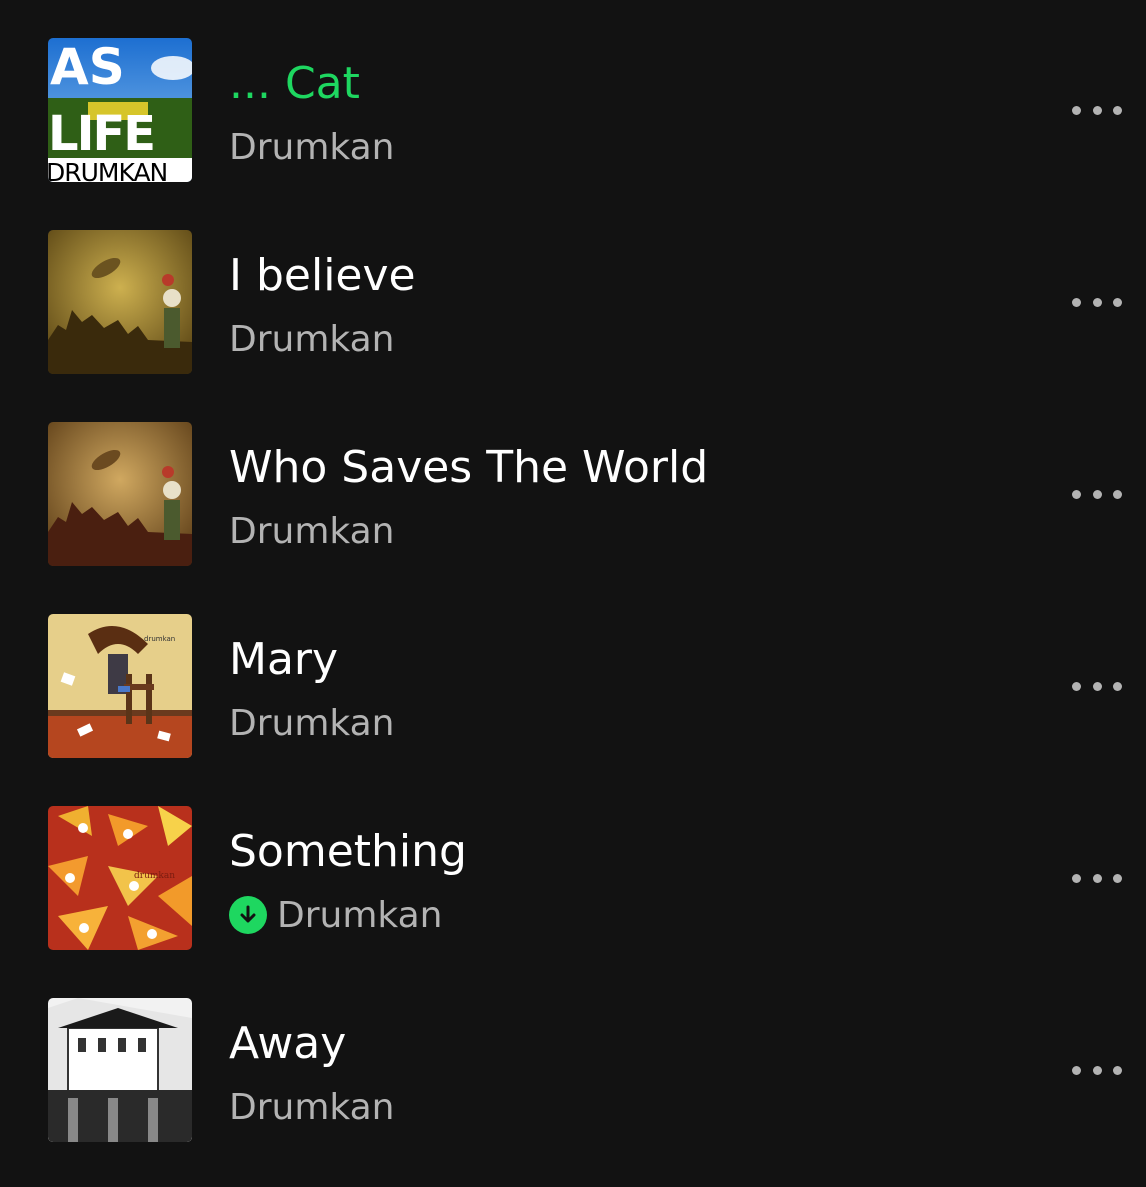 The image size is (1146, 1187). I want to click on download-arrow-icon, so click(248, 915).